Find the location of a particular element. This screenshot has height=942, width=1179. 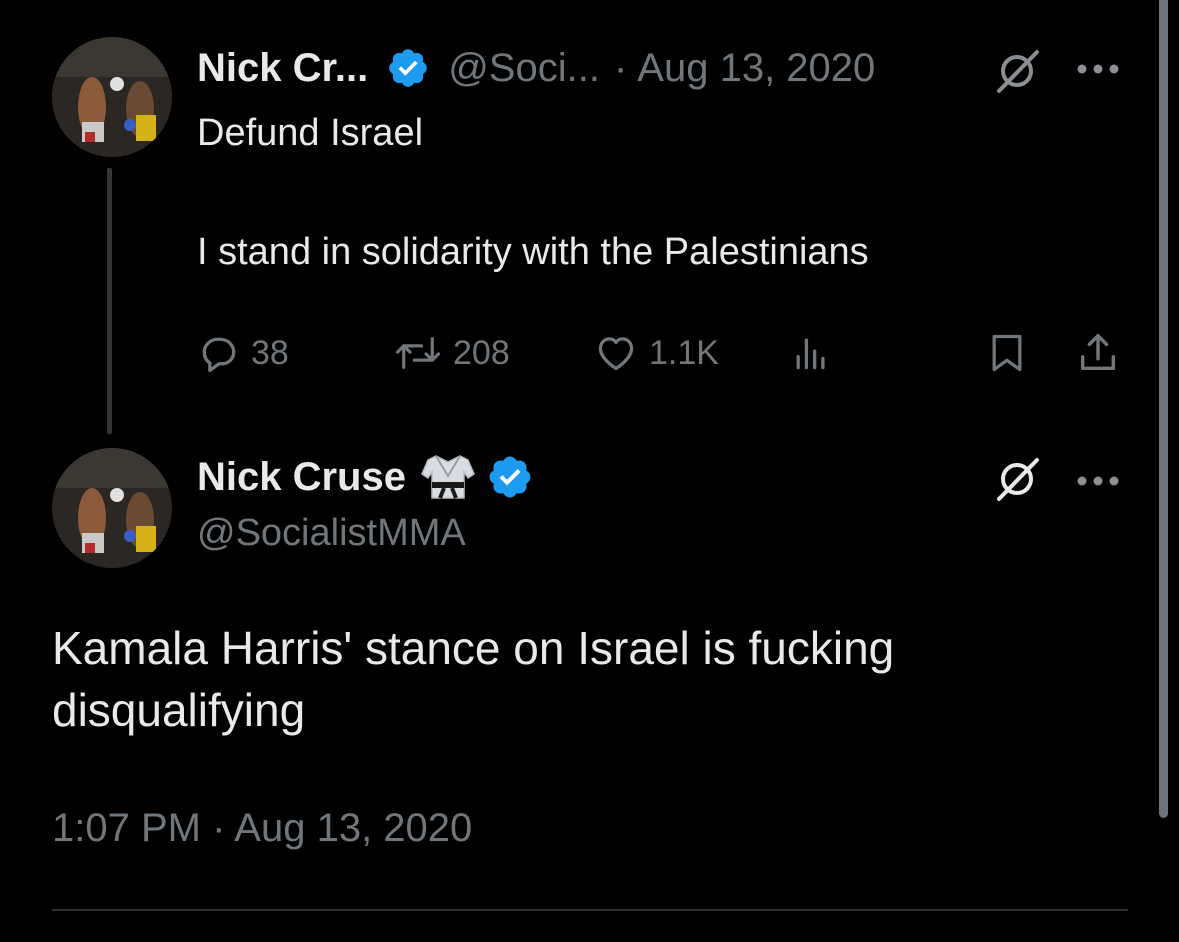

reply-tweet-header: Nick Cr... @Soci... · Aug 13, 2020 is located at coordinates (536, 68).